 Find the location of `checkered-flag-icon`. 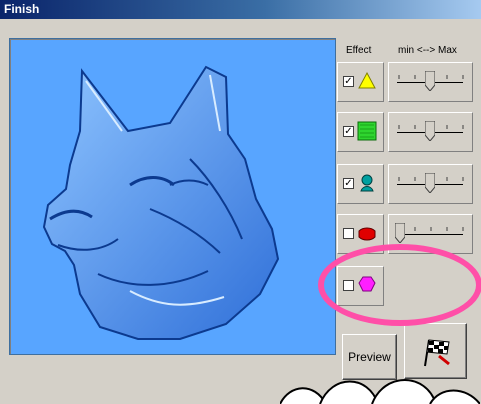

checkered-flag-icon is located at coordinates (437, 353).